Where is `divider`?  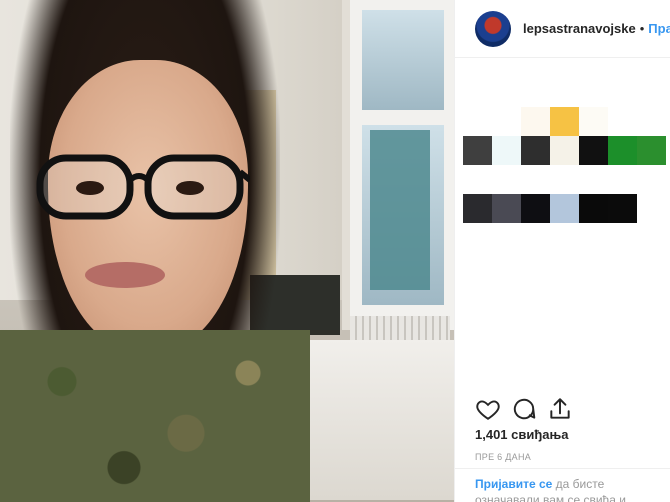 divider is located at coordinates (562, 468).